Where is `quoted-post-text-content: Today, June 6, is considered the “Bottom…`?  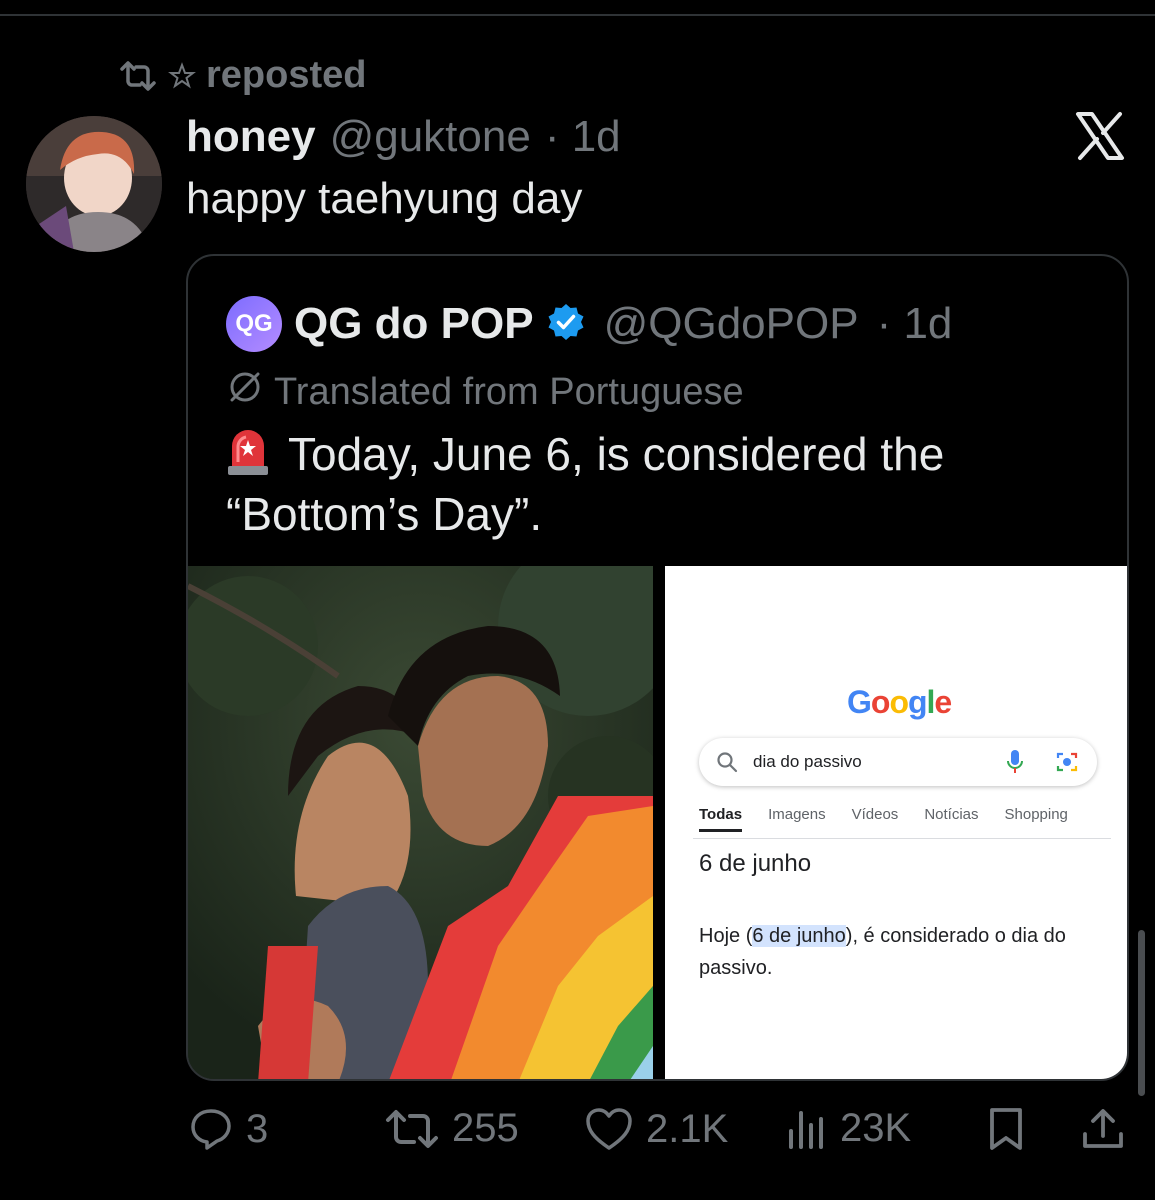
quoted-post-text-content: Today, June 6, is considered the “Bottom… is located at coordinates (585, 484).